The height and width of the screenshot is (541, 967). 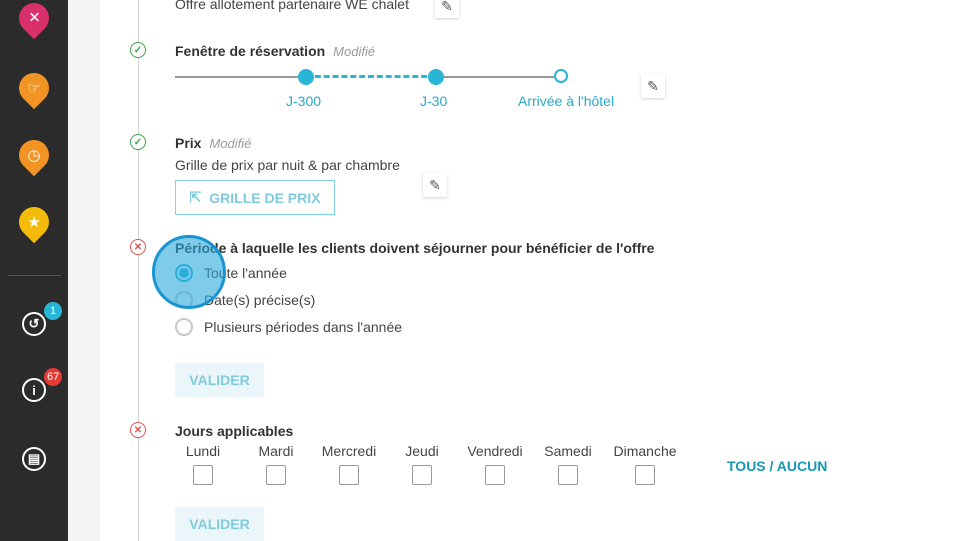 I want to click on price-title: Prix, so click(x=188, y=143).